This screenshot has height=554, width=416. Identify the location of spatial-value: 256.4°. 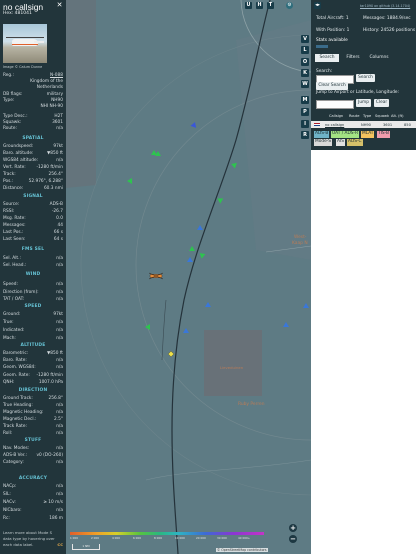
(55, 174).